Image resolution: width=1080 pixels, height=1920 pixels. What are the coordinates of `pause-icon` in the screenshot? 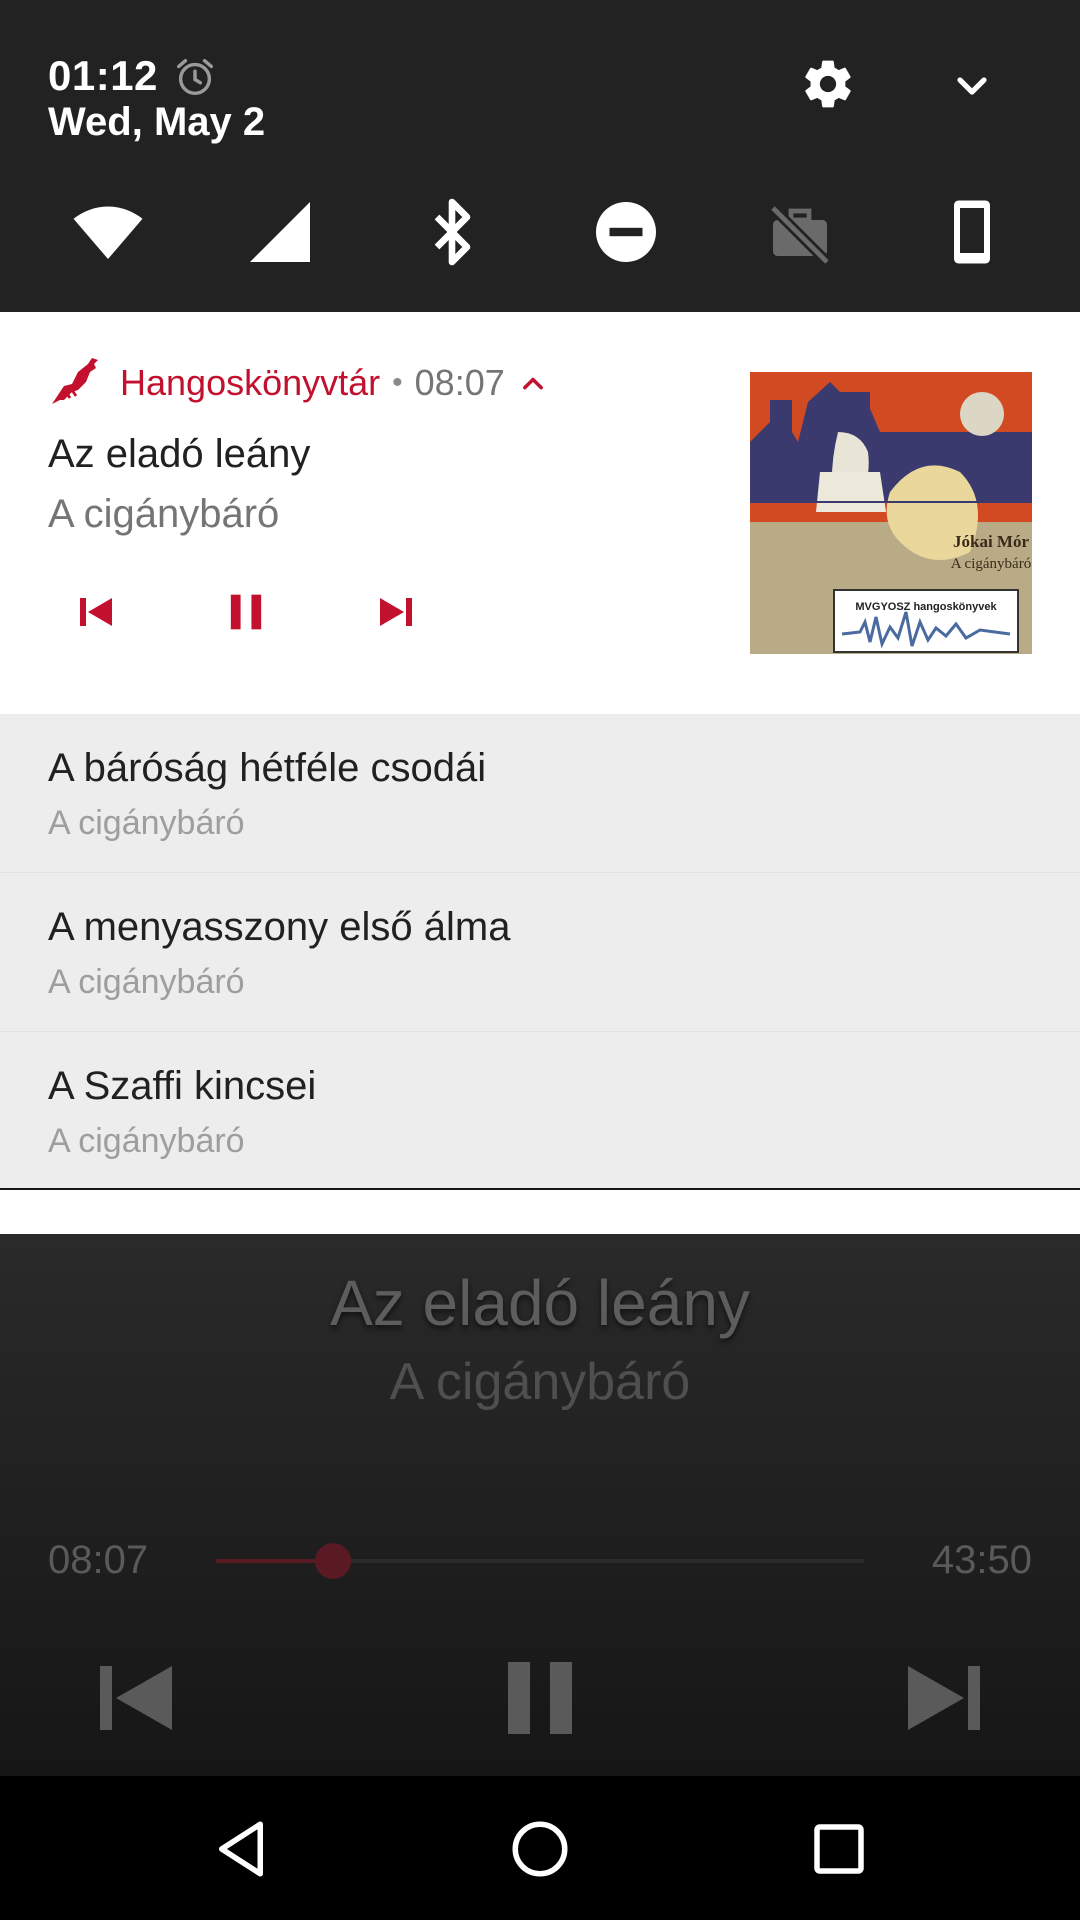 It's located at (246, 612).